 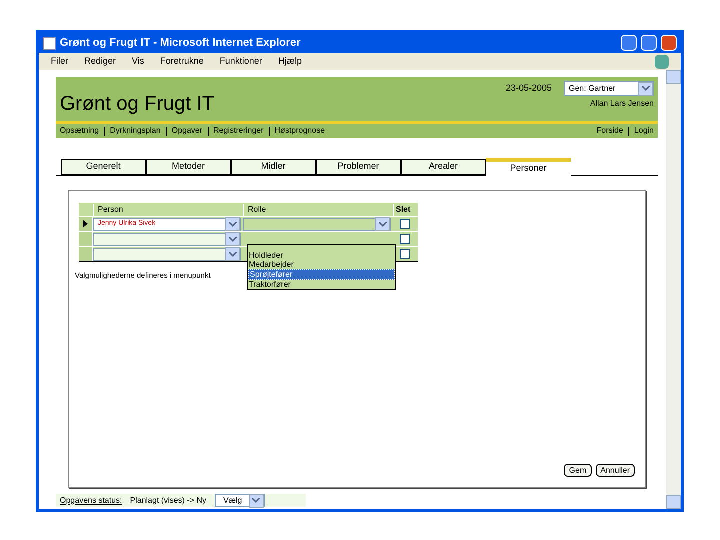 I want to click on maximize-button, so click(x=649, y=43).